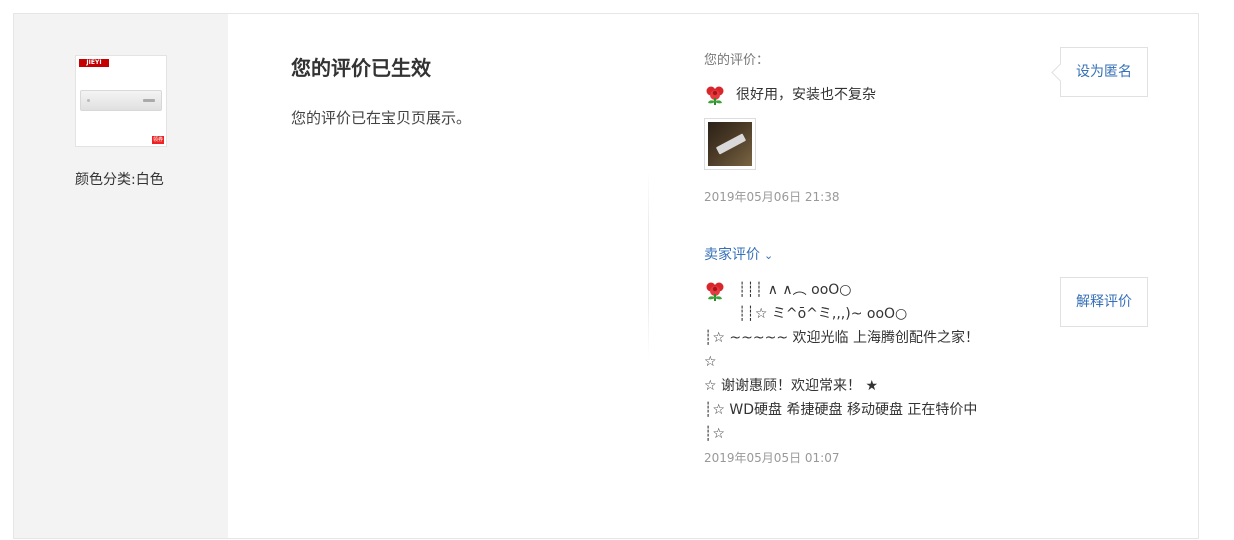  Describe the element at coordinates (361, 68) in the screenshot. I see `status-title: 您的评价已生效` at that location.